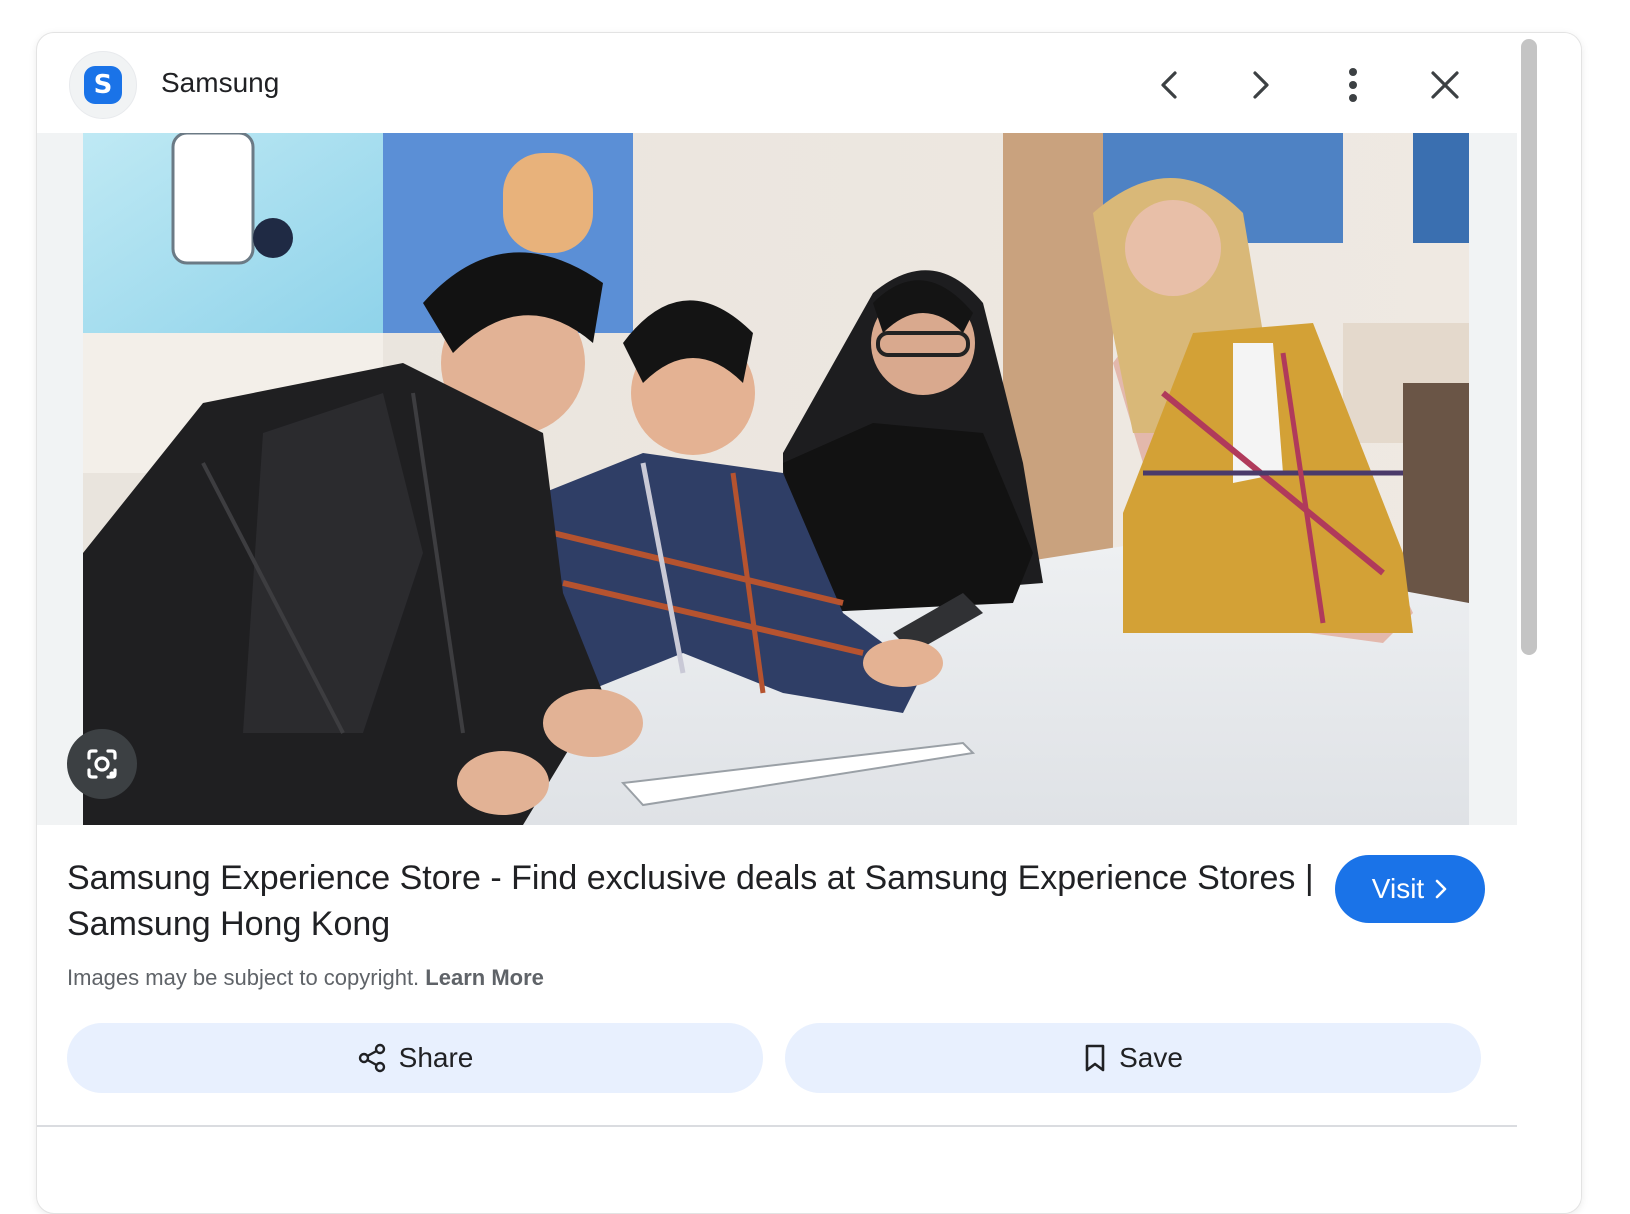 The height and width of the screenshot is (1214, 1630). I want to click on learn-more-link: Learn More, so click(484, 977).